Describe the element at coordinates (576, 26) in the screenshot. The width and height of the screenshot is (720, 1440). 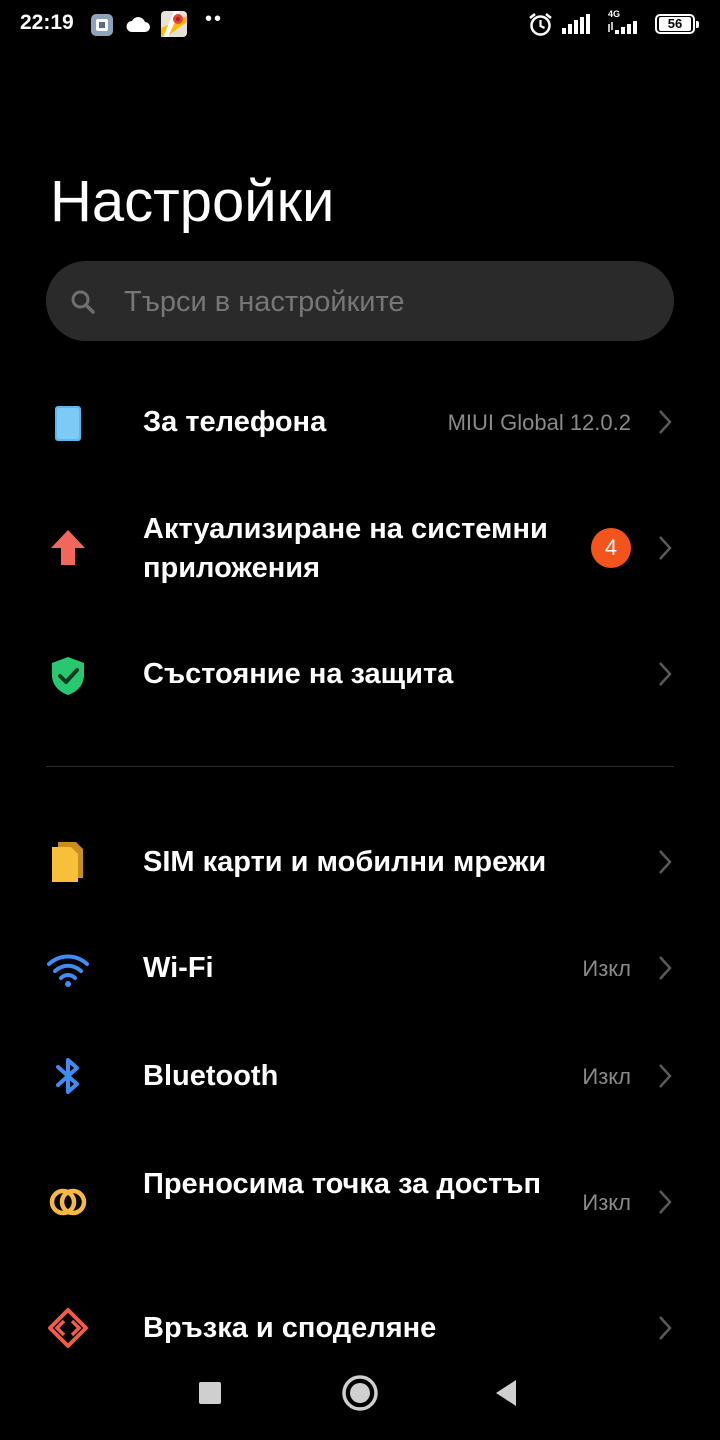
I see `signal-icon` at that location.